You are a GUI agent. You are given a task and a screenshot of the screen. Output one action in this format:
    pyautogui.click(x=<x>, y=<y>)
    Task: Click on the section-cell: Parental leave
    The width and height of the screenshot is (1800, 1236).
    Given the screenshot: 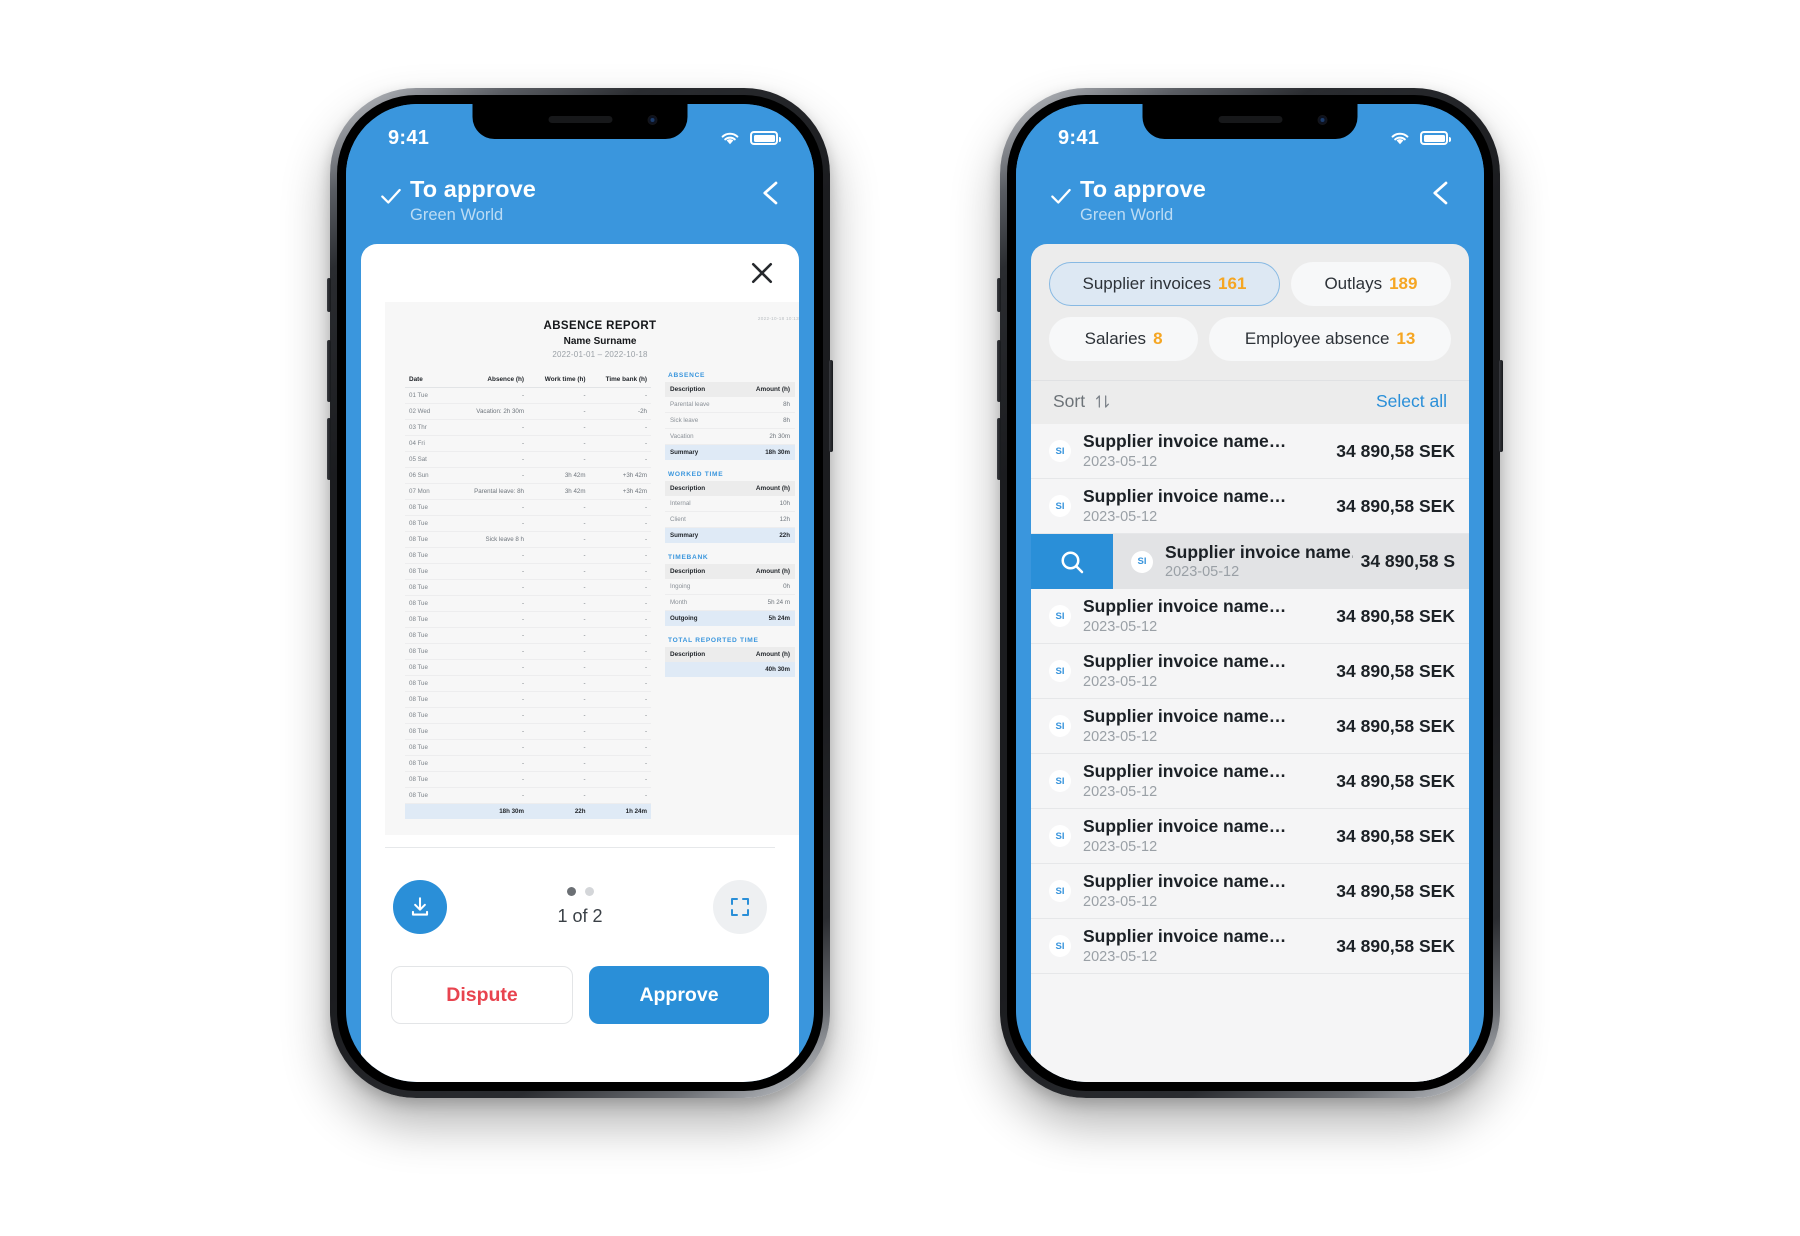 What is the action you would take?
    pyautogui.click(x=697, y=405)
    